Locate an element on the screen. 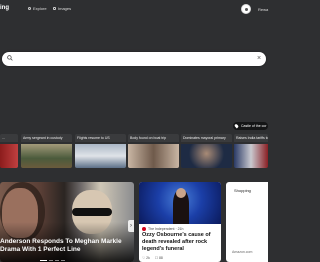 This screenshot has width=320, height=262. trend-card: Dominates mayoral primary is located at coordinates (206, 151).